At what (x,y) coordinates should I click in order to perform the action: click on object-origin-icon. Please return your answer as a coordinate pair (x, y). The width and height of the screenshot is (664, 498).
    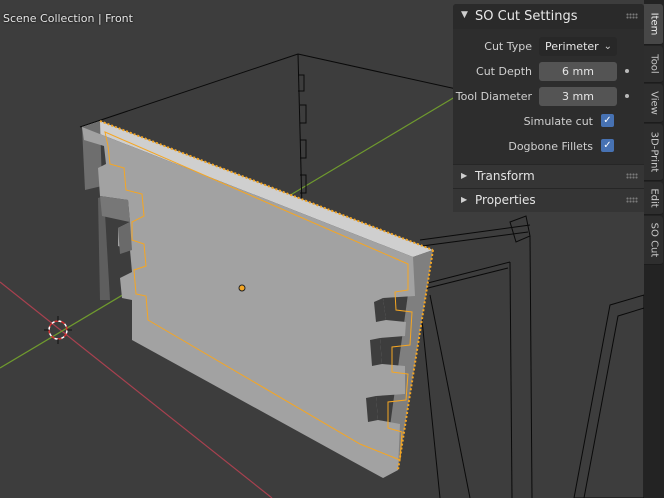
    Looking at the image, I should click on (242, 288).